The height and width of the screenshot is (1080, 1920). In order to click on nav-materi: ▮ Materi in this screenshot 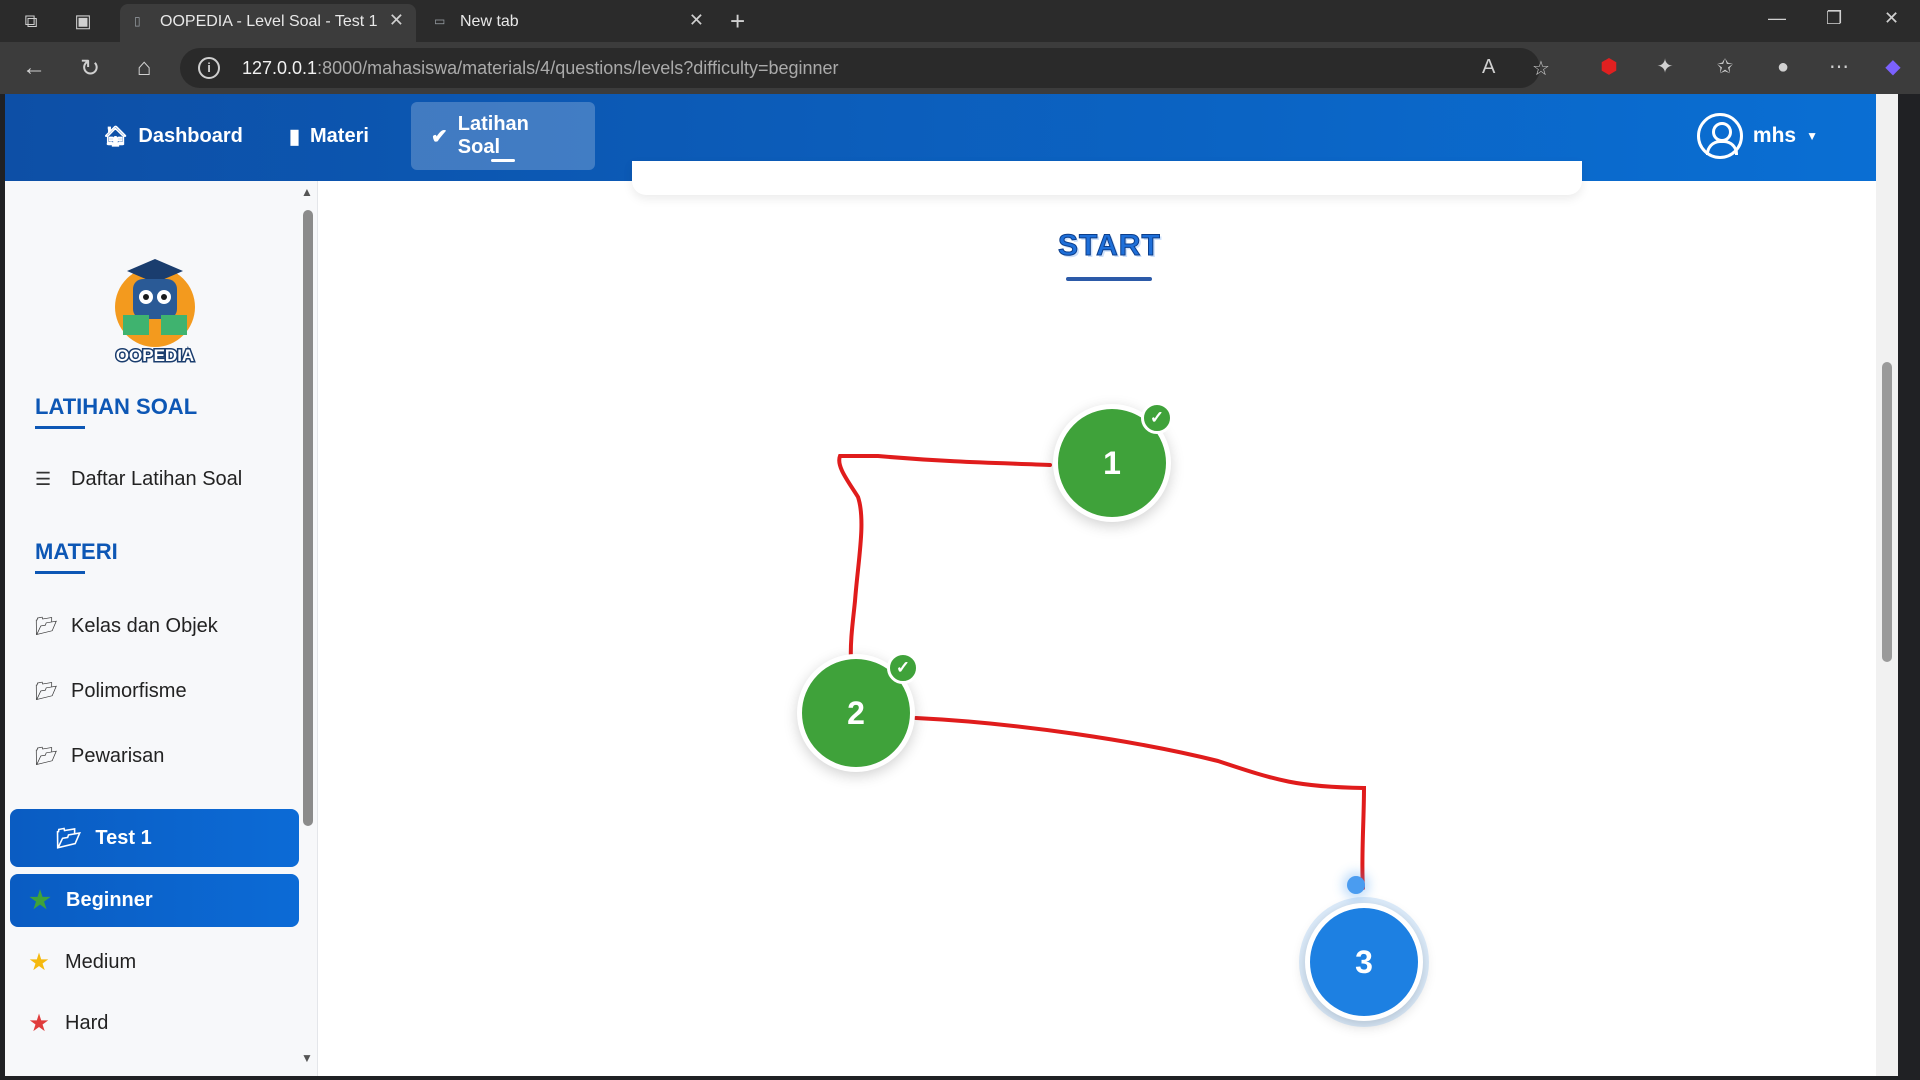, I will do `click(329, 136)`.